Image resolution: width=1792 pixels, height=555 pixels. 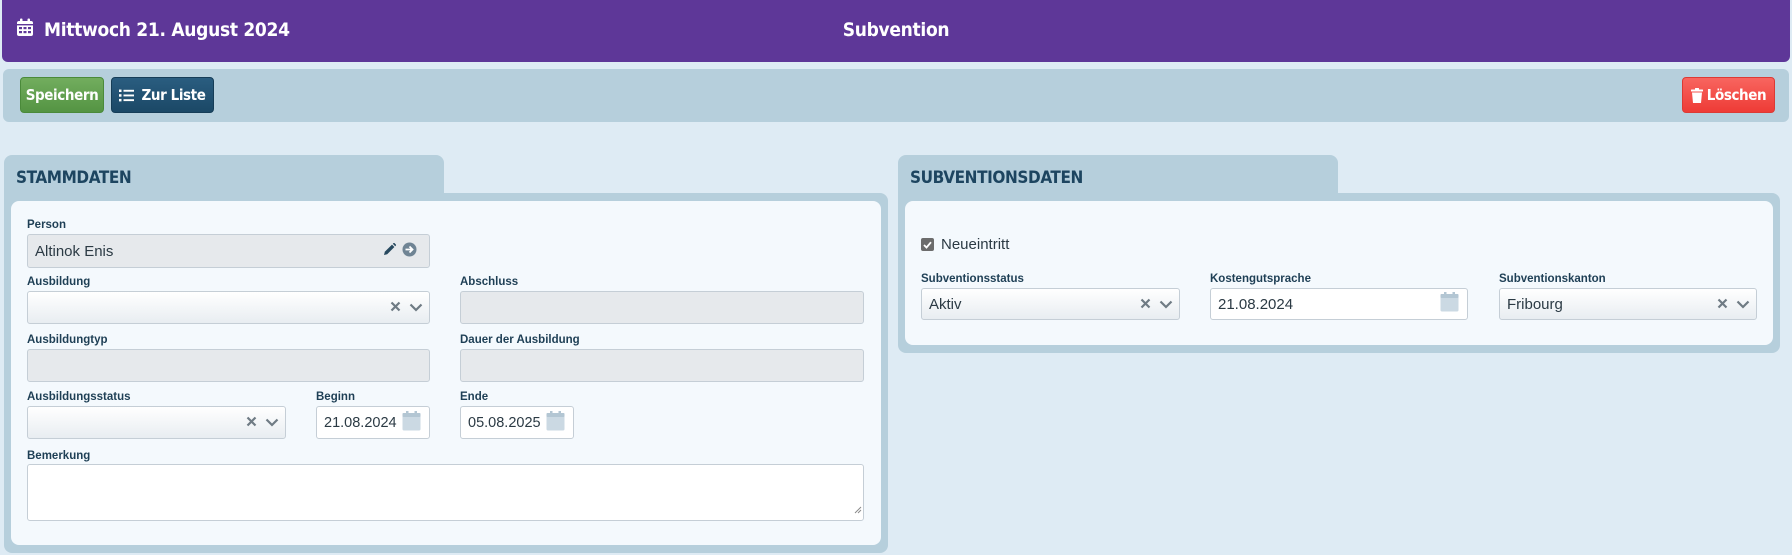 What do you see at coordinates (474, 397) in the screenshot?
I see `ende-label: Ende` at bounding box center [474, 397].